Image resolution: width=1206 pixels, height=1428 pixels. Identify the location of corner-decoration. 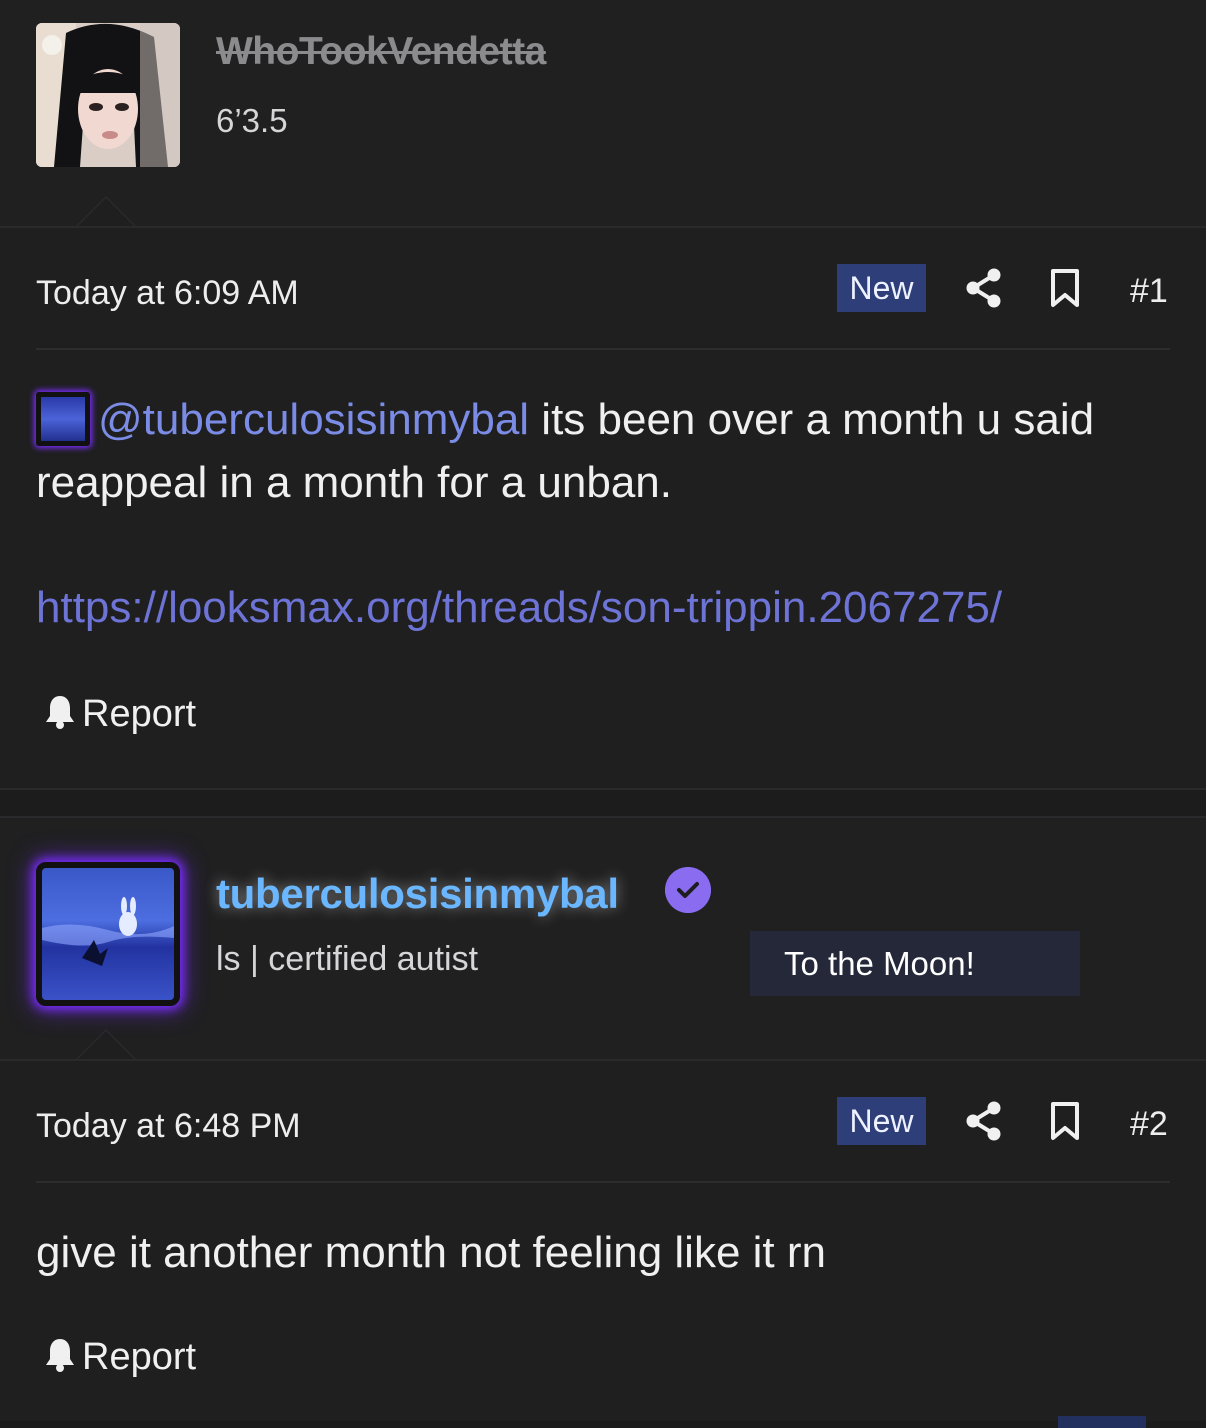
(1102, 1422).